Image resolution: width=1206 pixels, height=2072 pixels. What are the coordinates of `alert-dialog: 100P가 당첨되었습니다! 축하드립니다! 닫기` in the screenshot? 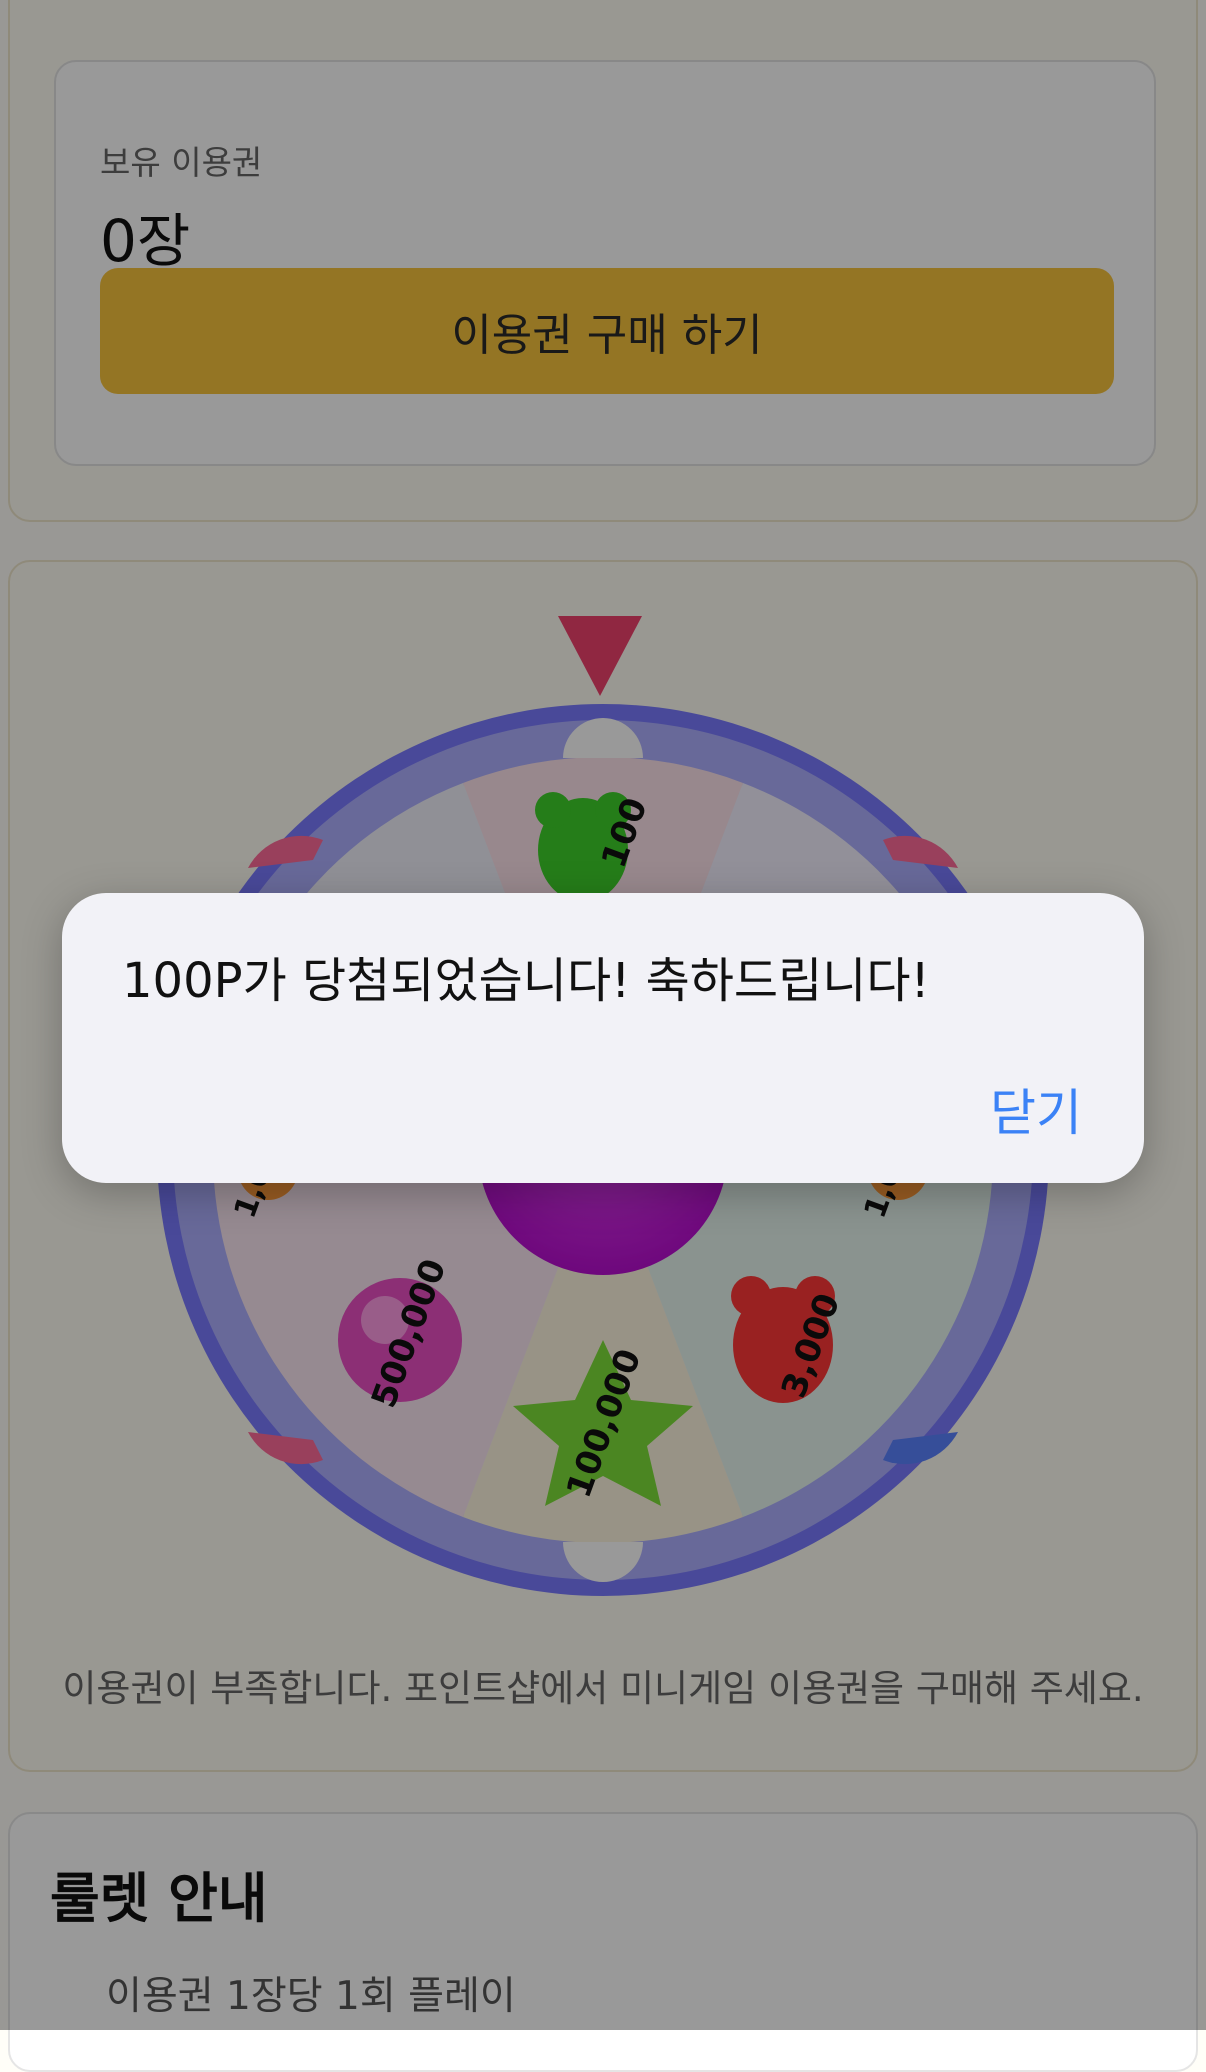 It's located at (603, 1038).